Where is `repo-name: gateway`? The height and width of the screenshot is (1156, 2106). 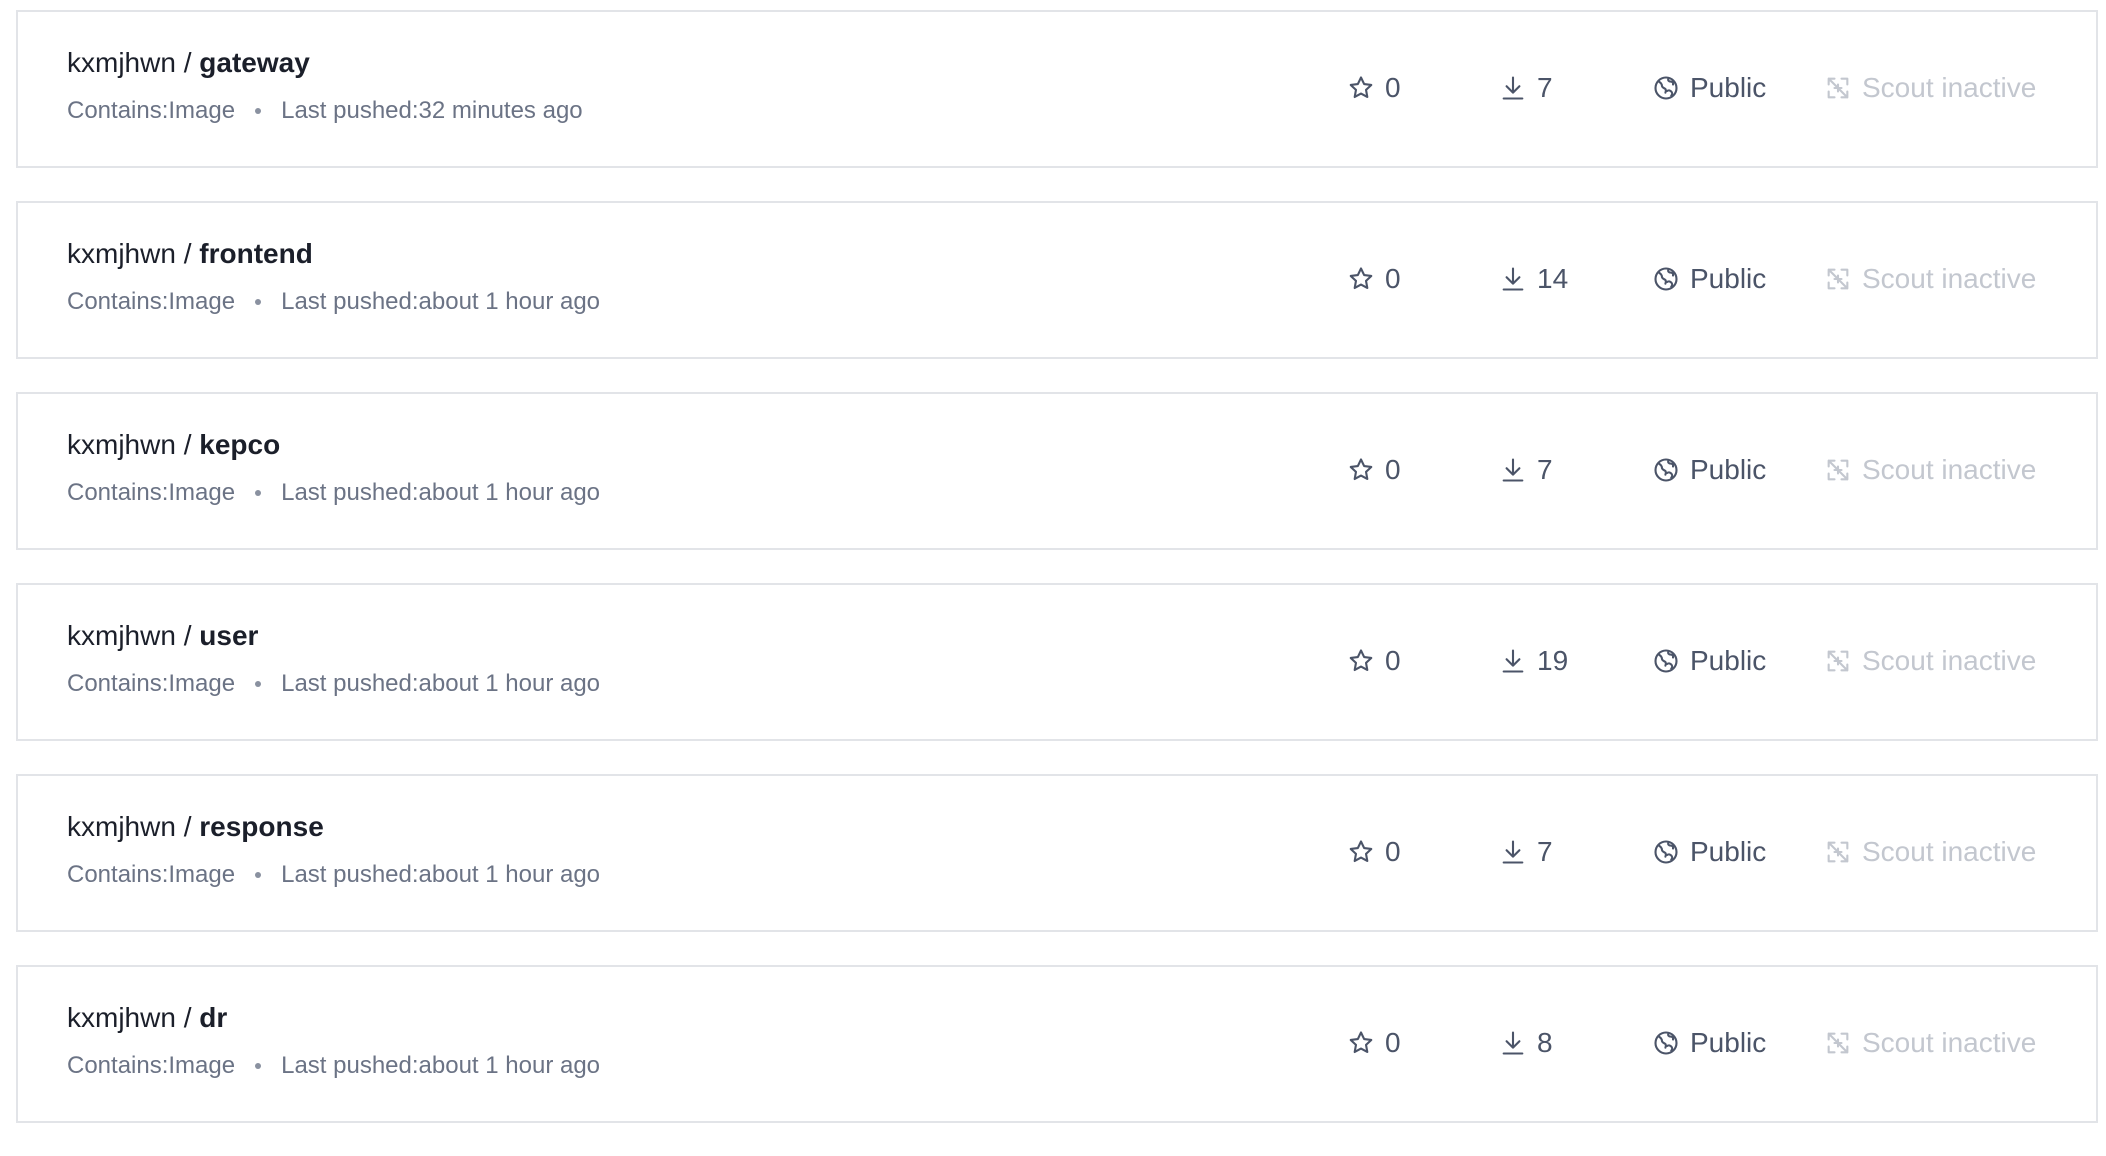
repo-name: gateway is located at coordinates (254, 62).